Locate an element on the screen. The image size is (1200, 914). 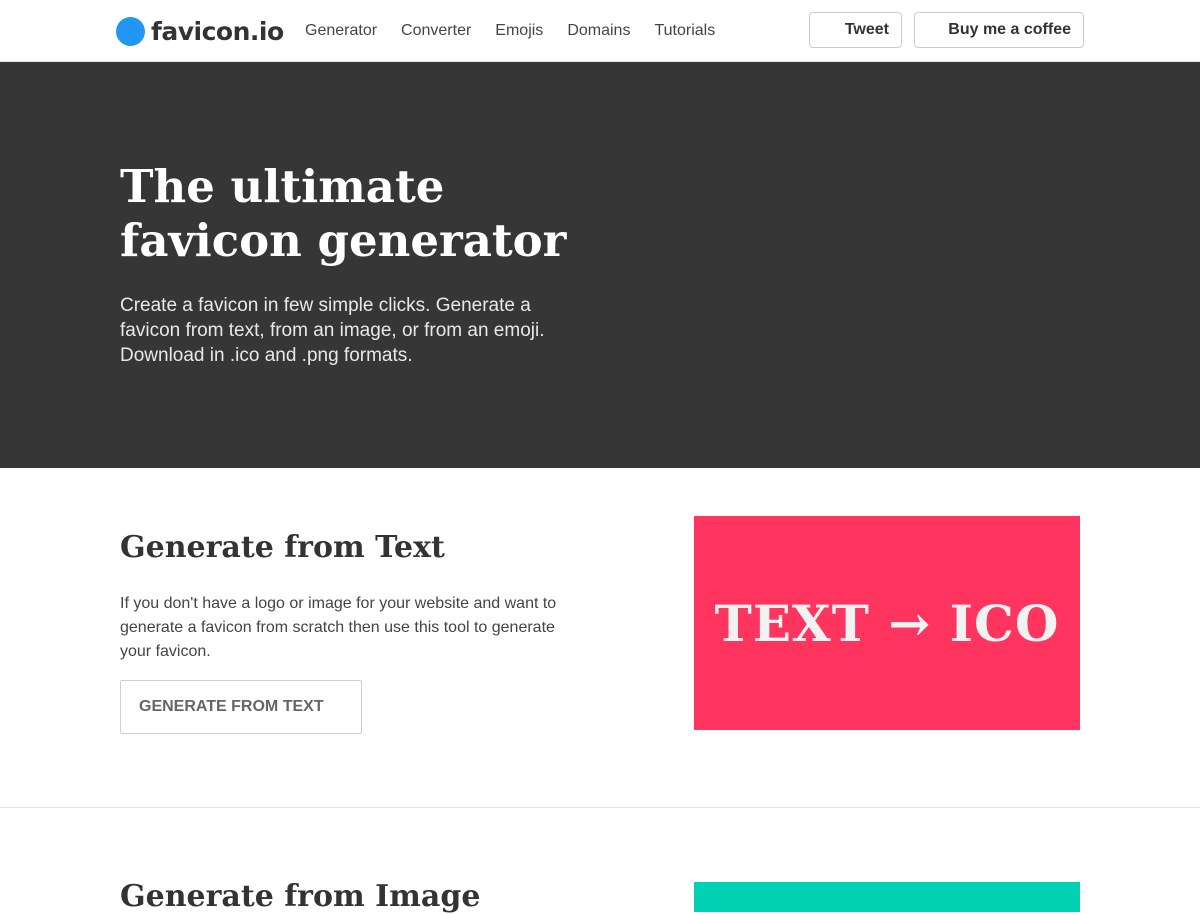
brand-name: favicon.io is located at coordinates (217, 31).